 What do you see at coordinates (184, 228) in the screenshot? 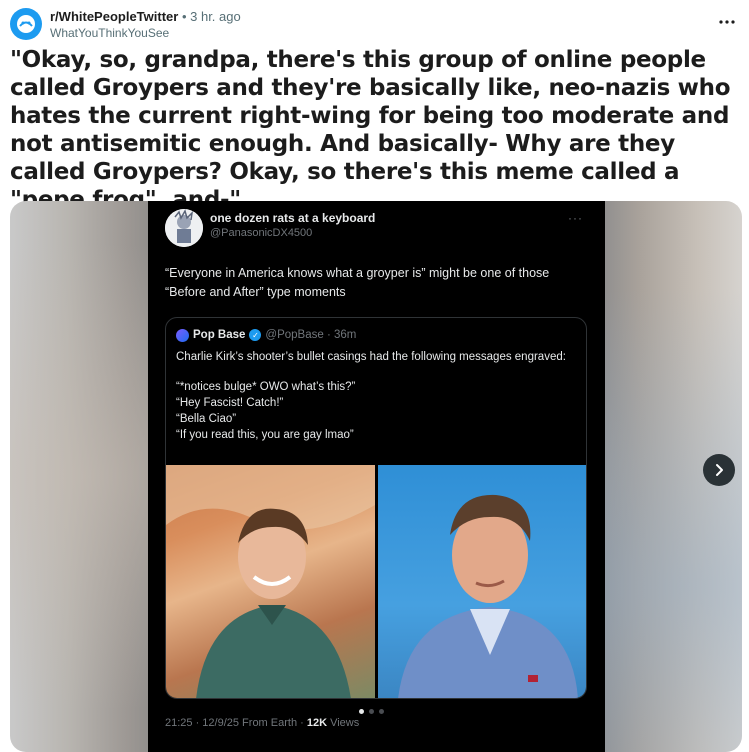
I see `tweet-avatar` at bounding box center [184, 228].